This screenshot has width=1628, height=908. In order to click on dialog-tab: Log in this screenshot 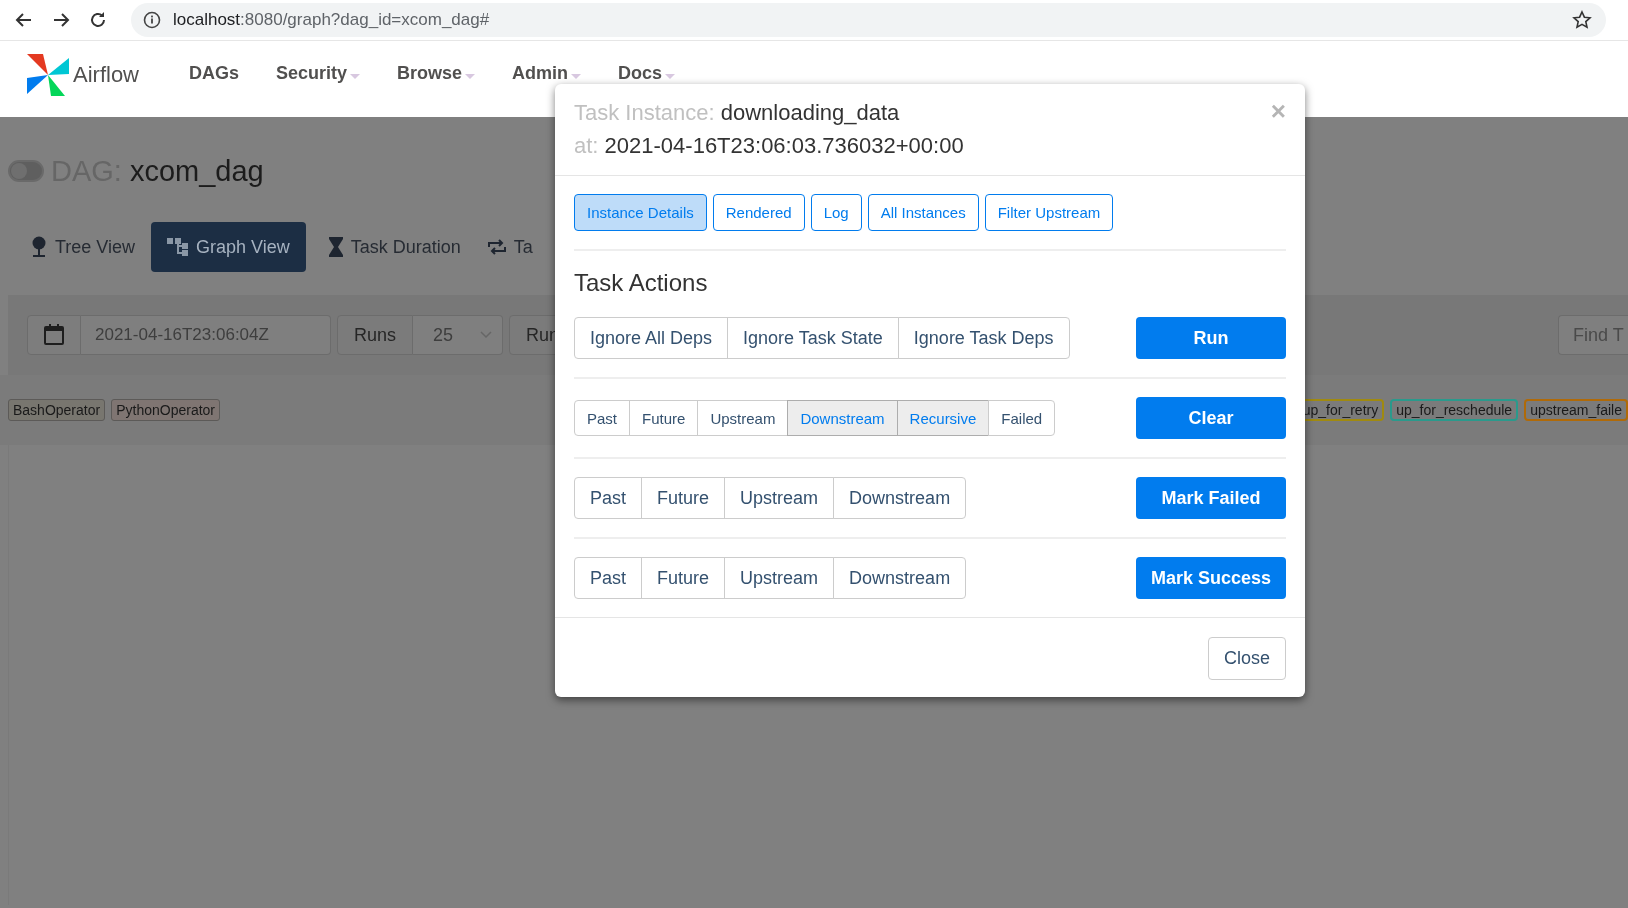, I will do `click(836, 212)`.